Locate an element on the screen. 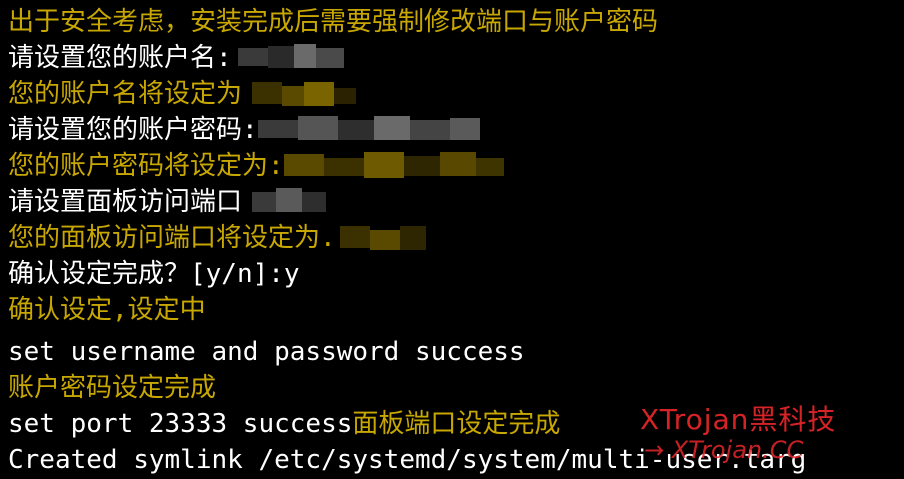 Image resolution: width=904 pixels, height=479 pixels. line-text: 账户密码设定完成 is located at coordinates (112, 388).